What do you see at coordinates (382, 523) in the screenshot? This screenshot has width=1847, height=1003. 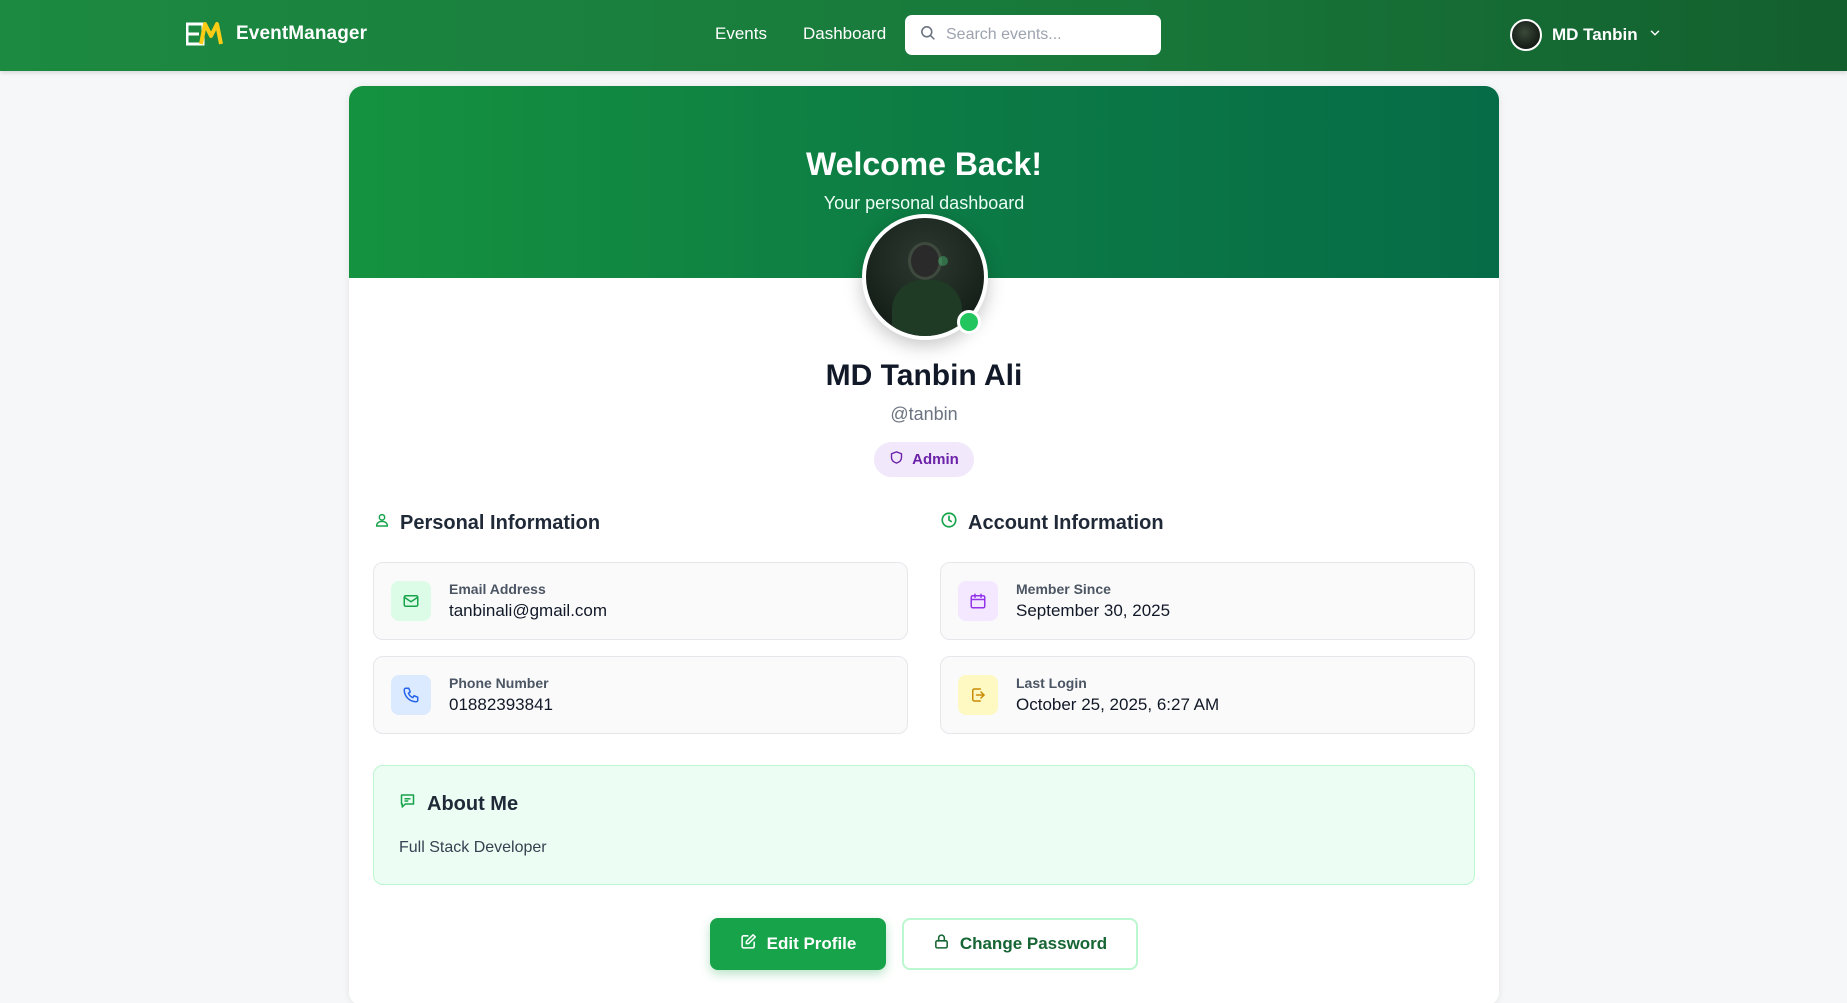 I see `user-icon` at bounding box center [382, 523].